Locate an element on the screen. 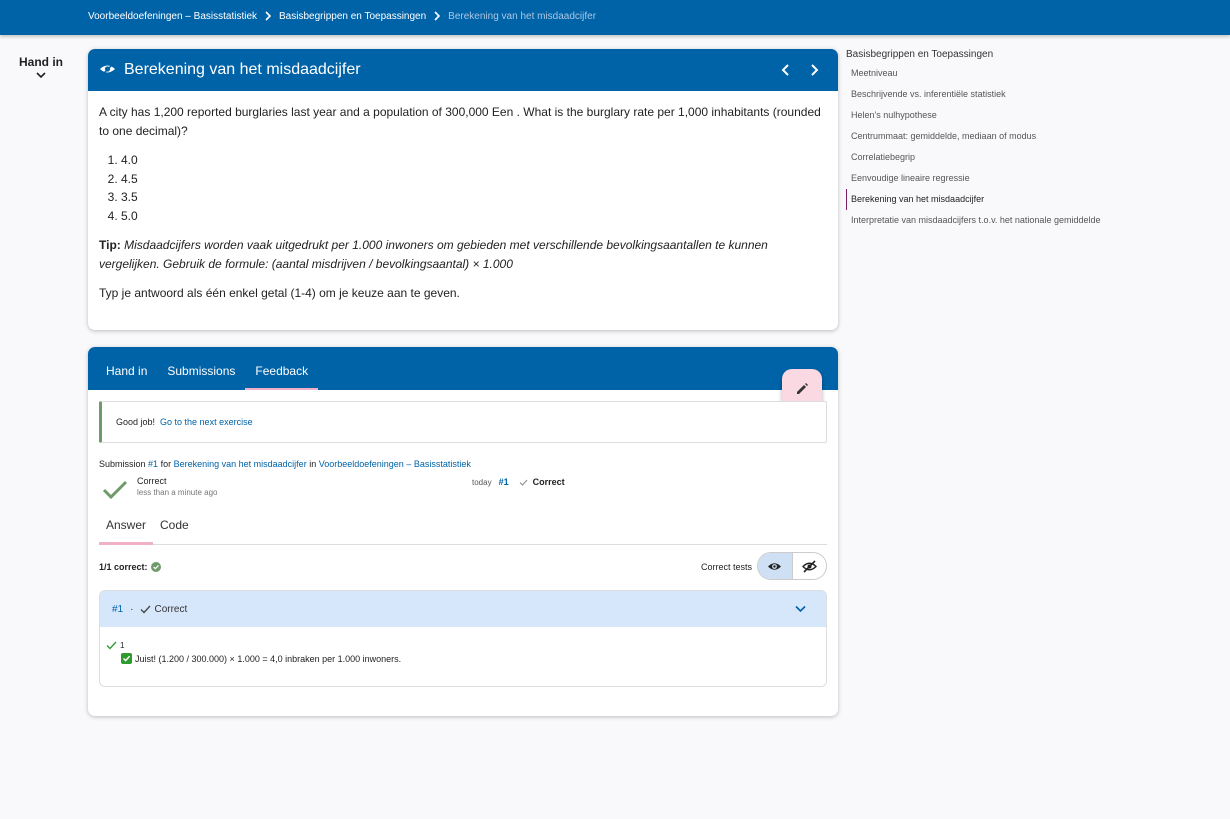 Image resolution: width=1230 pixels, height=819 pixels. submission-number-link: #1 is located at coordinates (153, 464).